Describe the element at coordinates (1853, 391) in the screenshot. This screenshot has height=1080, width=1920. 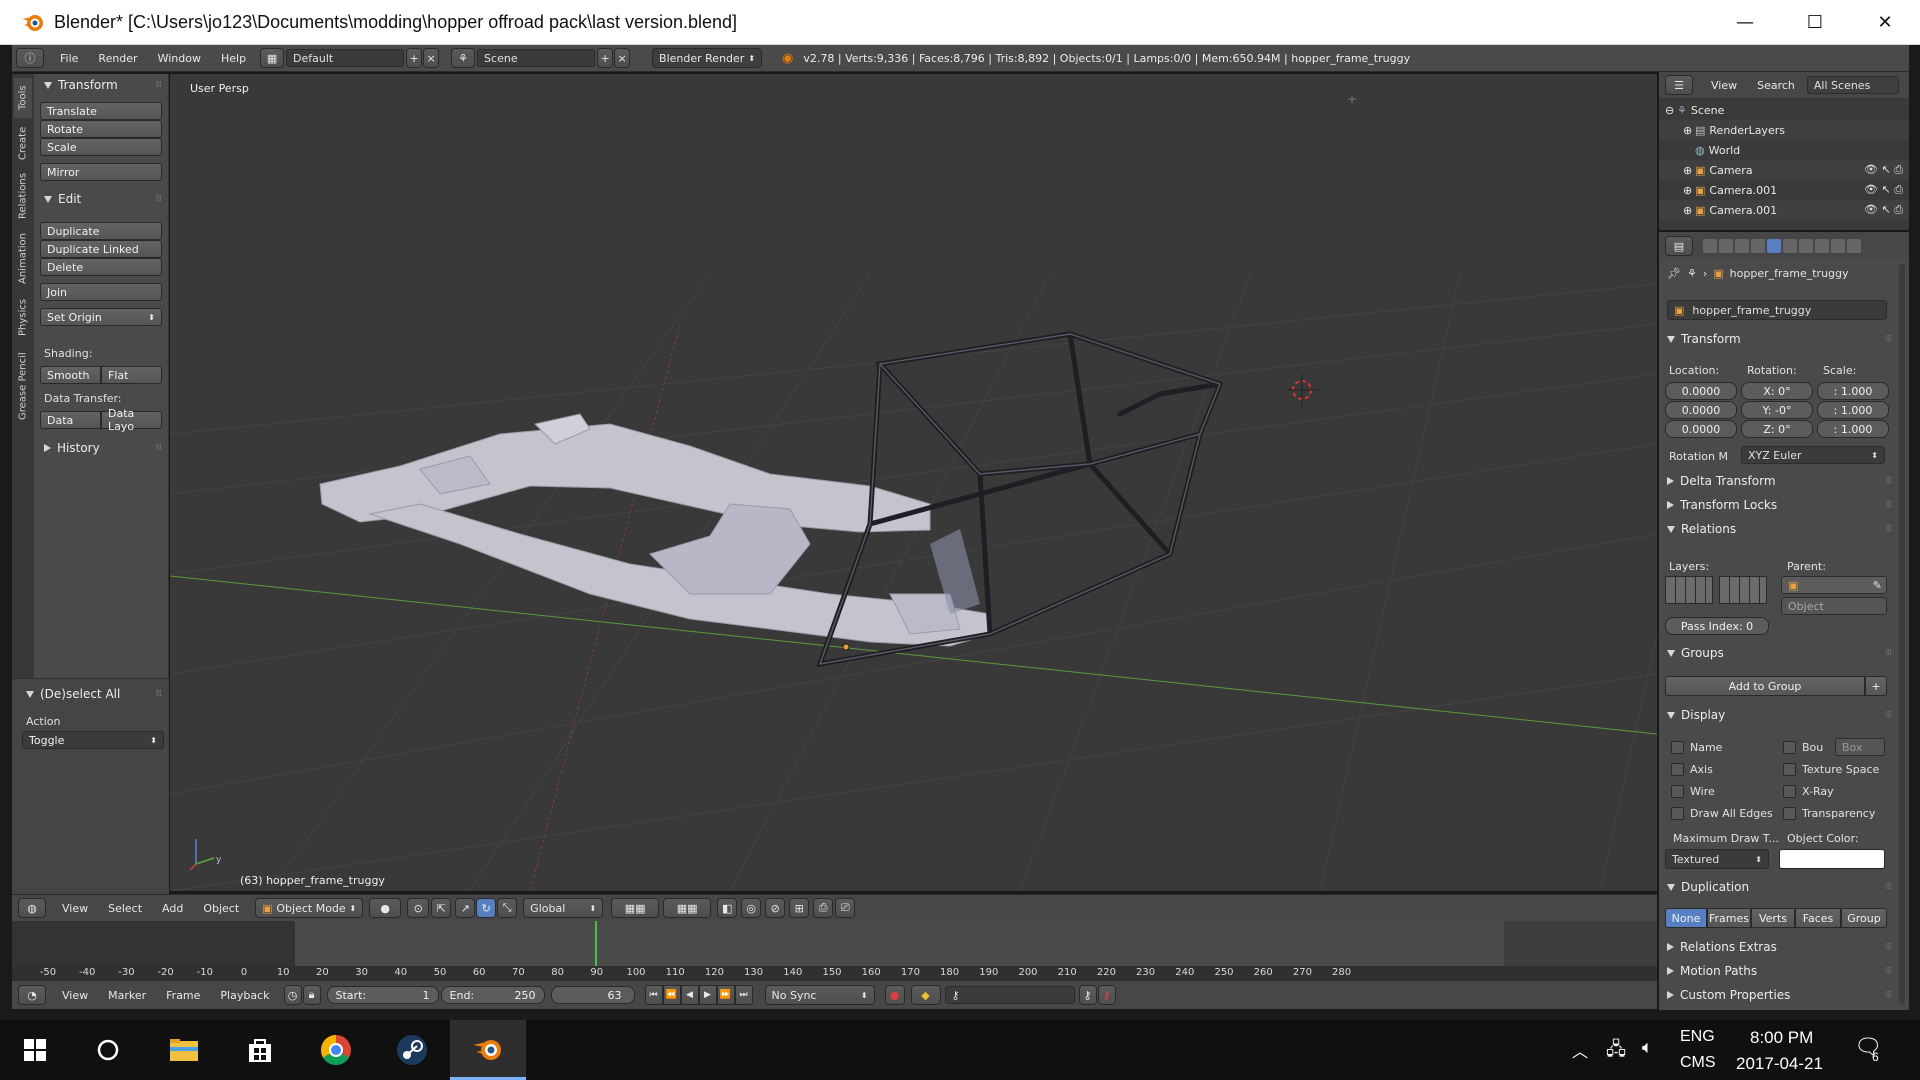
I see `scale-x-field: : 1.000` at that location.